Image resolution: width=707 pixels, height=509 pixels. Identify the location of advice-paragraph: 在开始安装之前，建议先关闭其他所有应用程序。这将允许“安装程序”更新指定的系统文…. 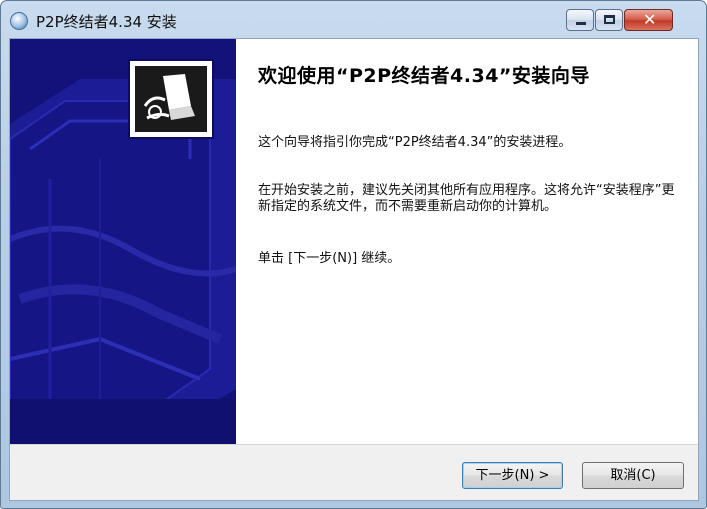
(466, 198).